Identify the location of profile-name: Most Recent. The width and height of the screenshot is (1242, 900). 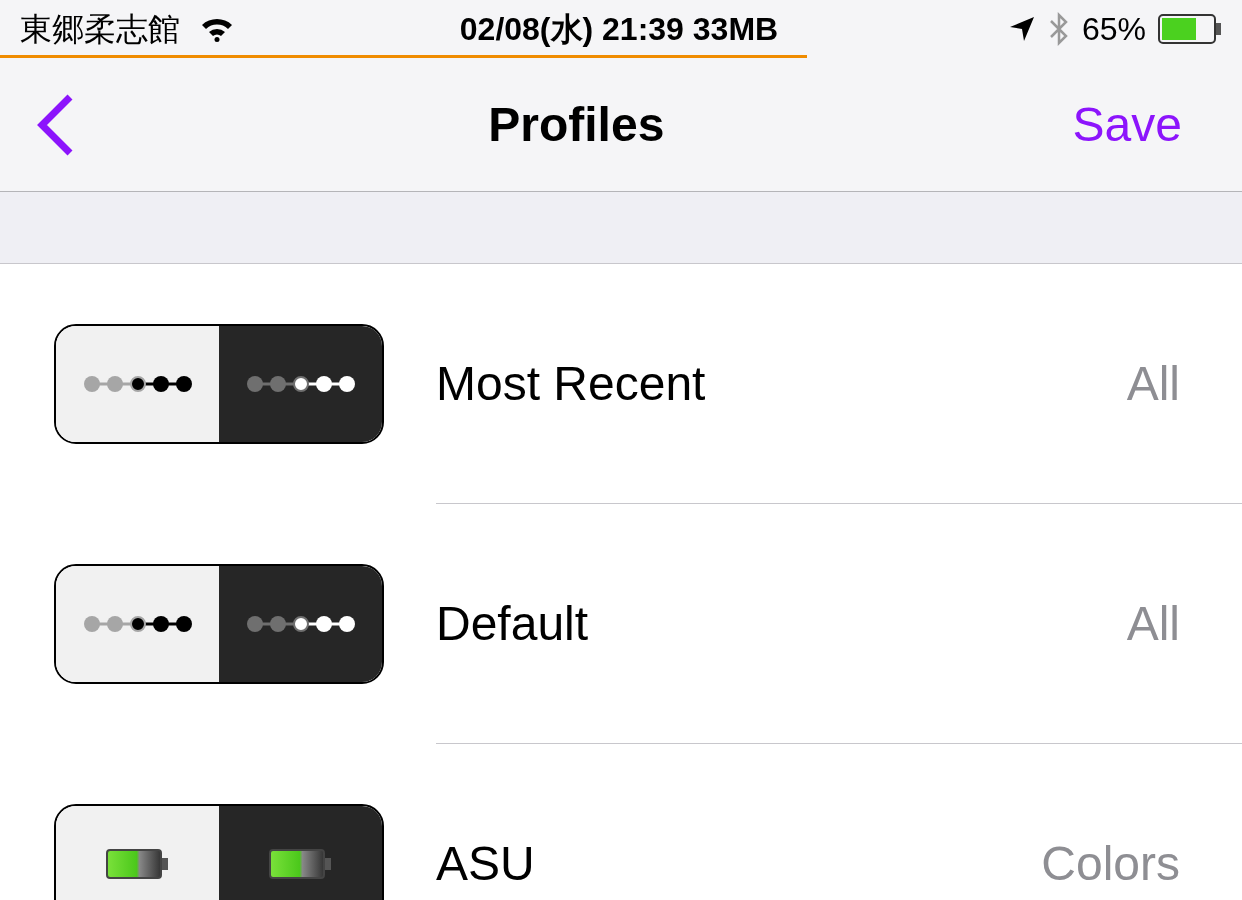
(571, 383).